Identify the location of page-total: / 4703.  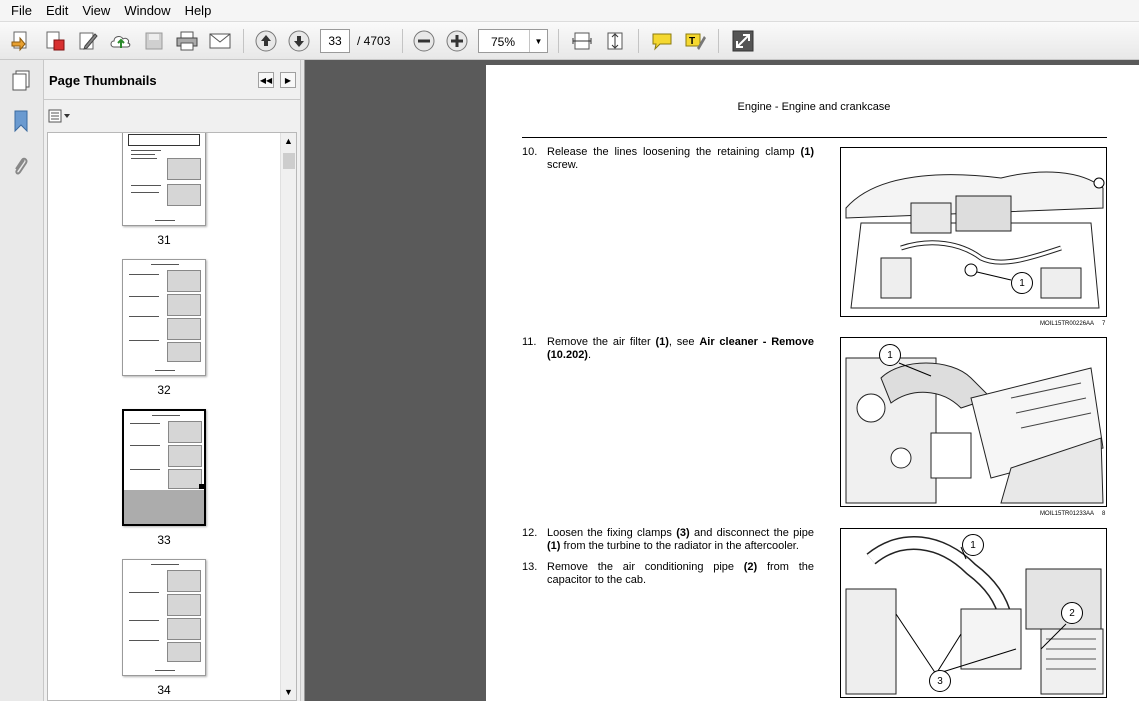
(374, 41).